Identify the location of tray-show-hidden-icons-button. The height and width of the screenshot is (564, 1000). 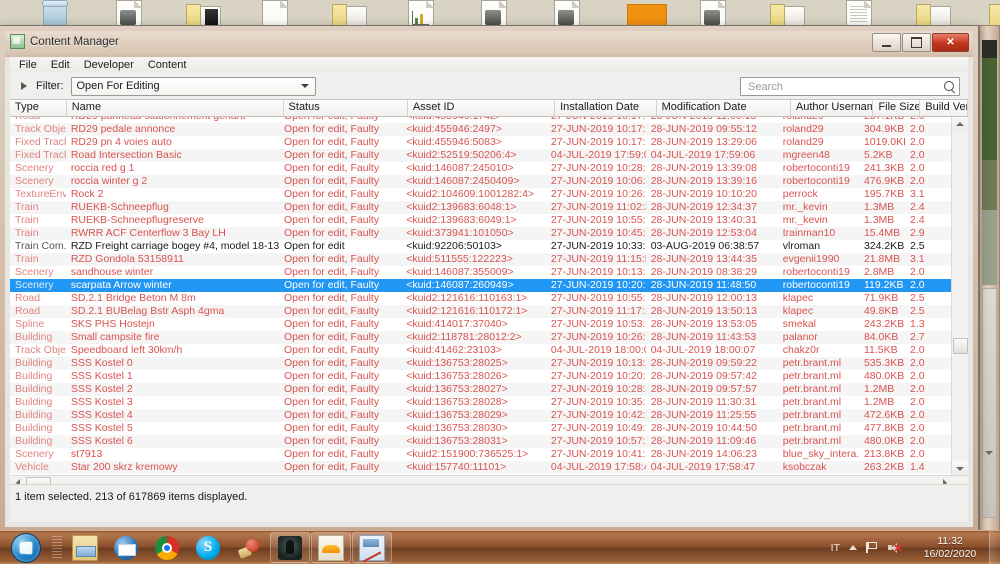
(853, 547).